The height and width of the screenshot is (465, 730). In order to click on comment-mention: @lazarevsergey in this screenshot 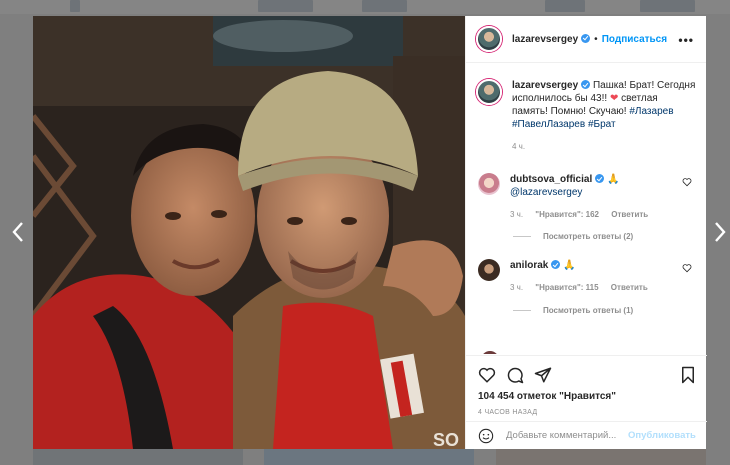, I will do `click(546, 192)`.